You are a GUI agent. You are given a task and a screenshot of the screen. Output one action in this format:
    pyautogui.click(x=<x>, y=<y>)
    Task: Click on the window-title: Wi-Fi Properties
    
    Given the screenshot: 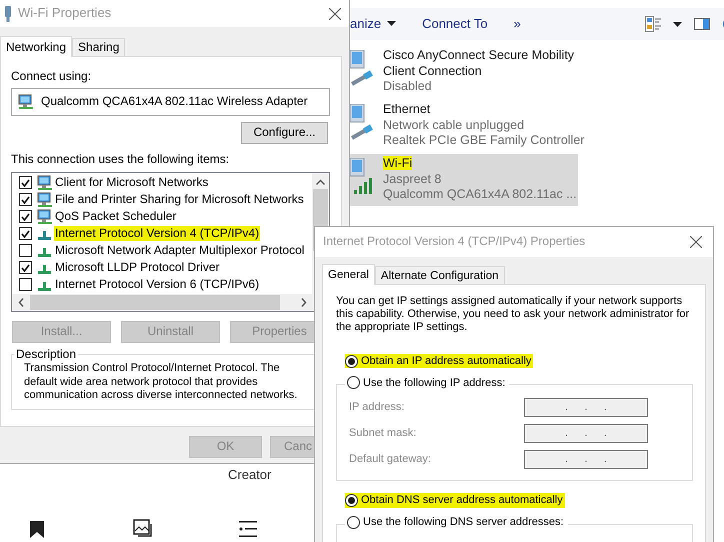 What is the action you would take?
    pyautogui.click(x=65, y=13)
    